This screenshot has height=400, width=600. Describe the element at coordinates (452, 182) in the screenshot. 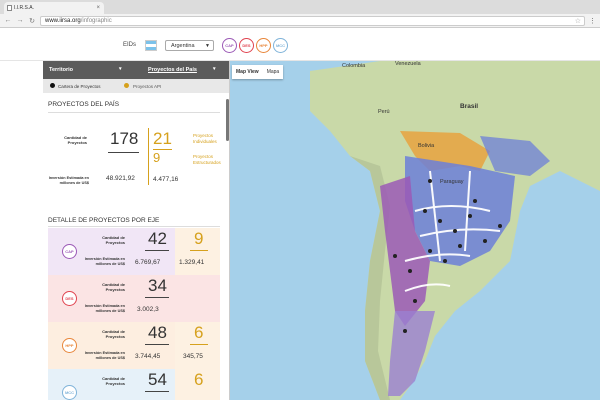

I see `map-label-paraguay: Paraguay` at that location.